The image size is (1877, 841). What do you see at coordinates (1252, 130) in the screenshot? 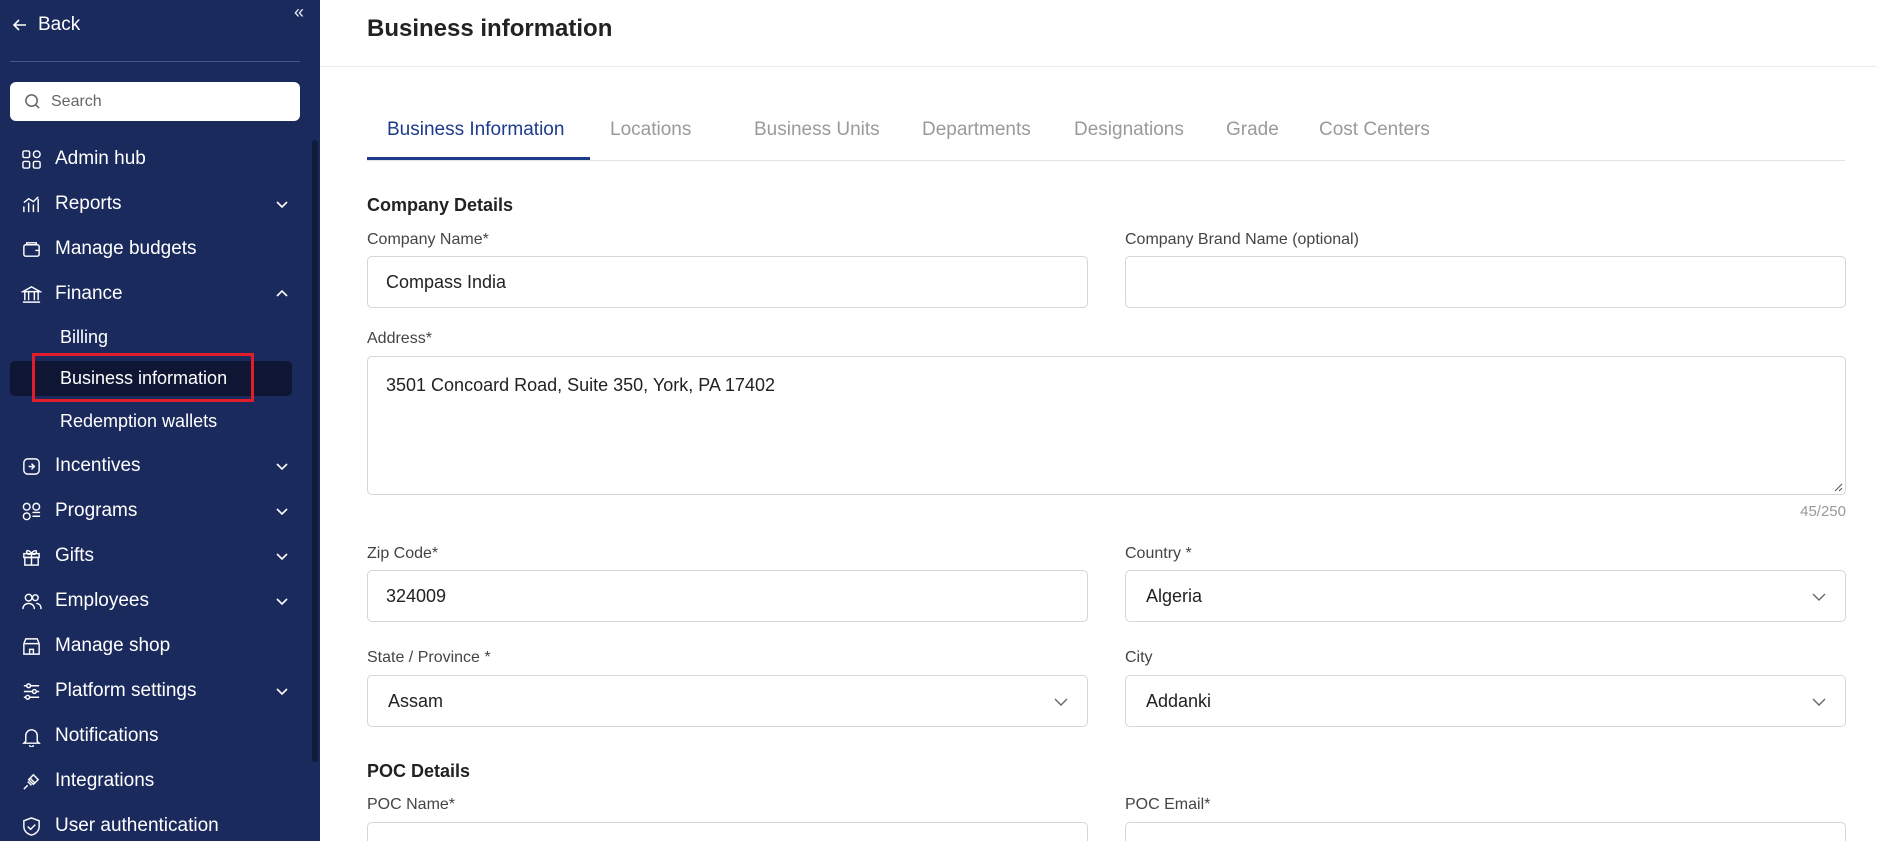
I see `tab-grade: Grade` at bounding box center [1252, 130].